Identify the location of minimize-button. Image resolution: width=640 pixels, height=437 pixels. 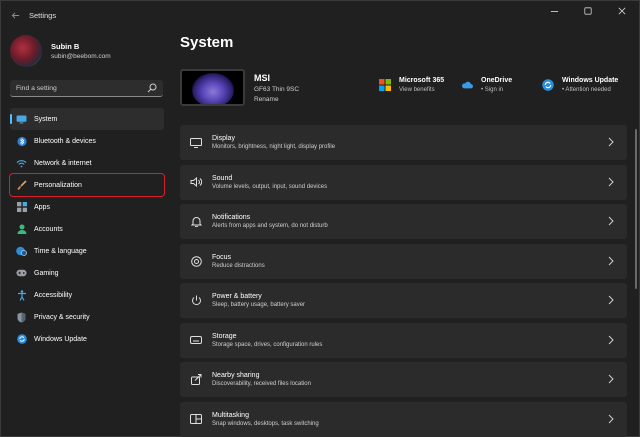
(554, 11).